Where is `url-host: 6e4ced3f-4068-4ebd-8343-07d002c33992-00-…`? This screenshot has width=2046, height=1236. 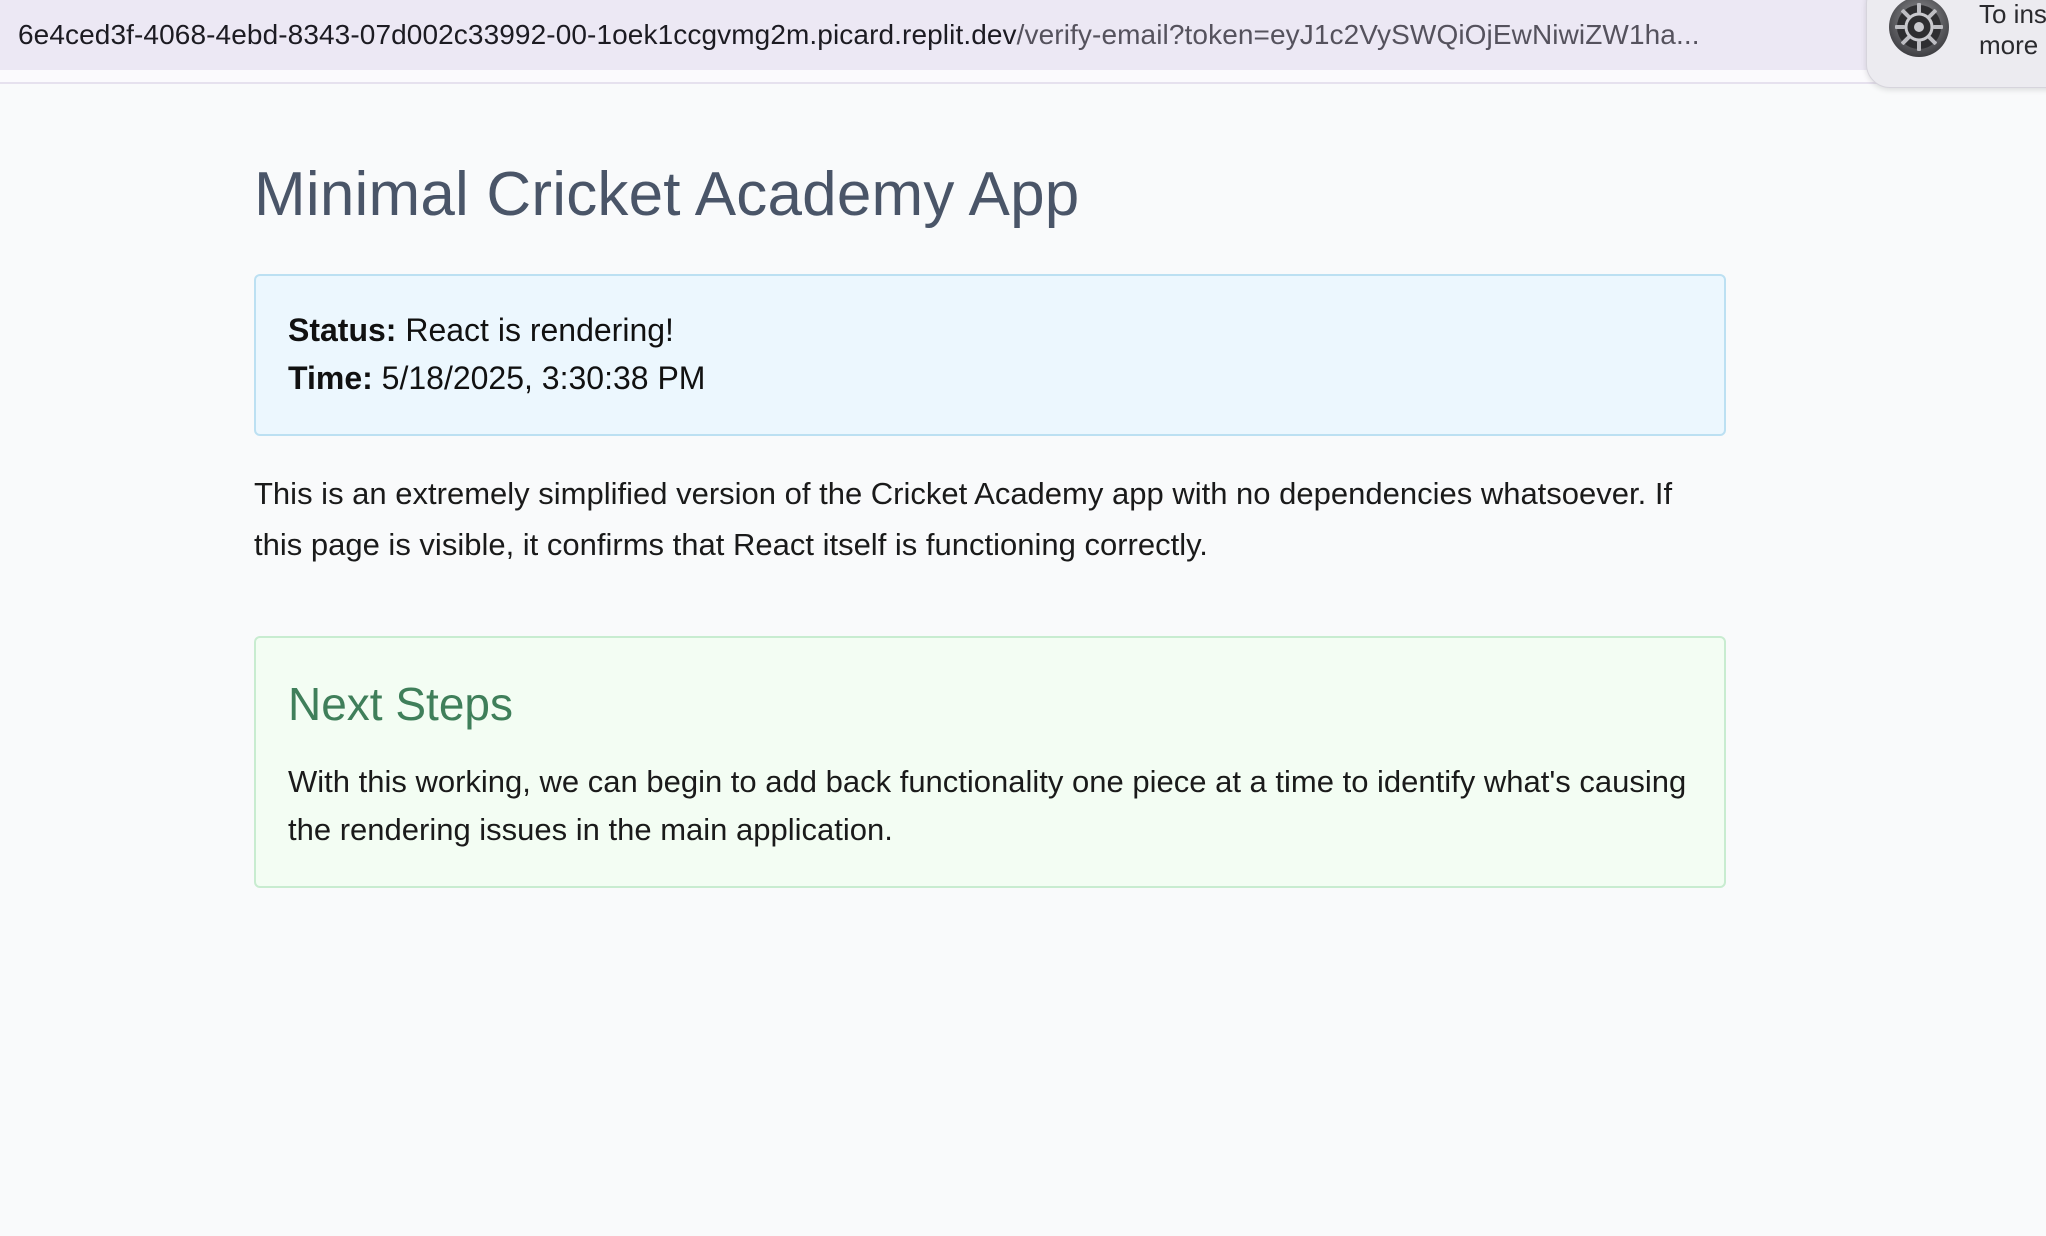
url-host: 6e4ced3f-4068-4ebd-8343-07d002c33992-00-… is located at coordinates (517, 34).